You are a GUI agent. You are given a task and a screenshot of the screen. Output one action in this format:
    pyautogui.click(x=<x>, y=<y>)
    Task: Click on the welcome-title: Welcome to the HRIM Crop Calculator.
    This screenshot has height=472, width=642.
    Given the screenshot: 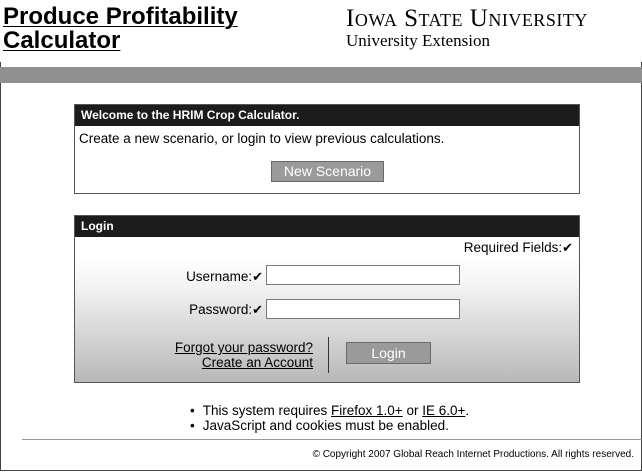 What is the action you would take?
    pyautogui.click(x=327, y=115)
    